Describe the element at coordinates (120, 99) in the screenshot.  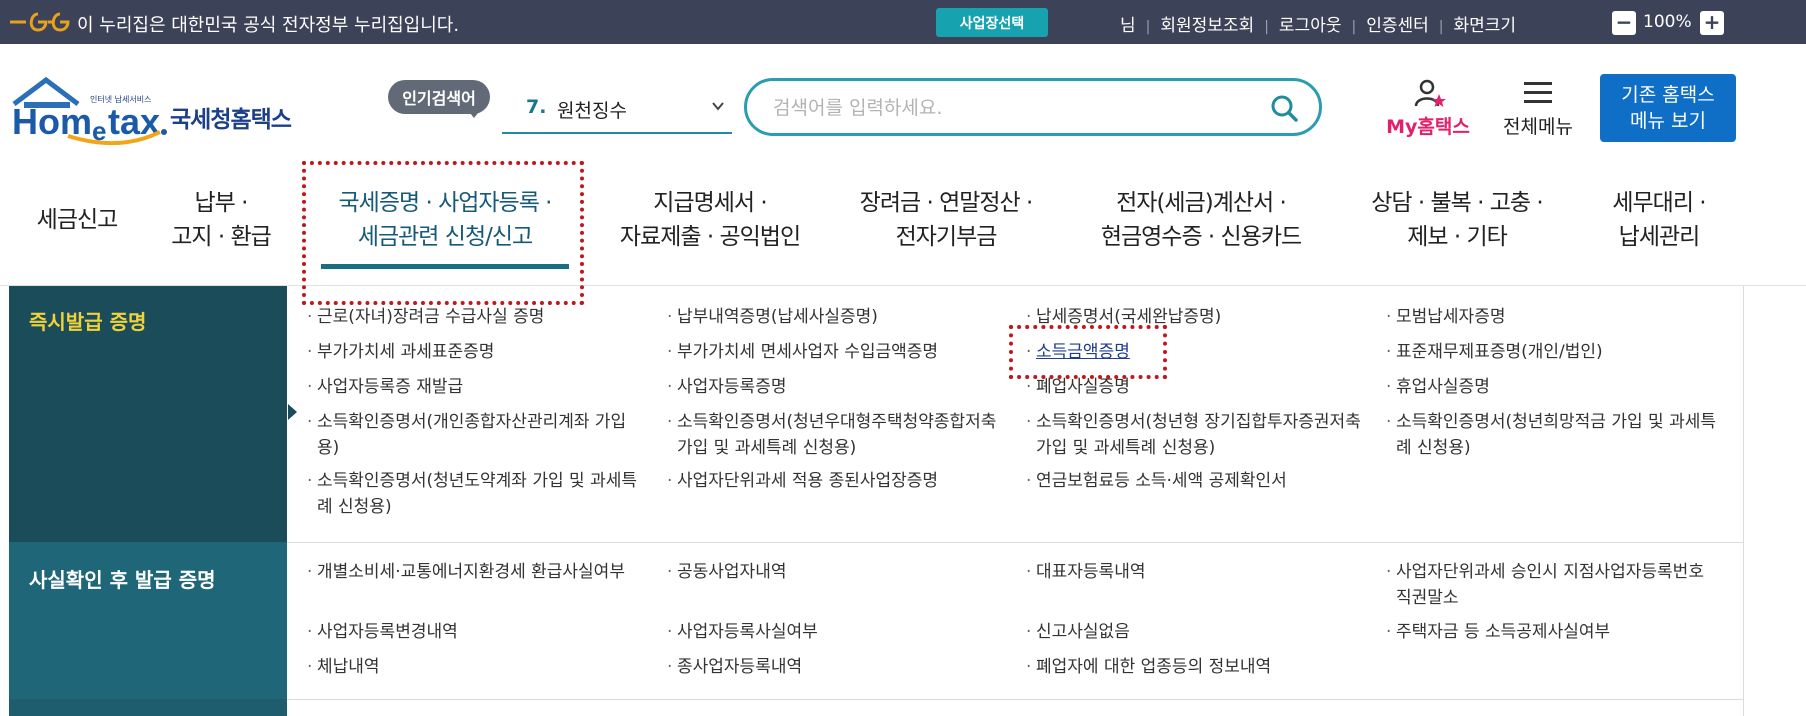
I see `svg-text: 인터넷 납세서비스` at that location.